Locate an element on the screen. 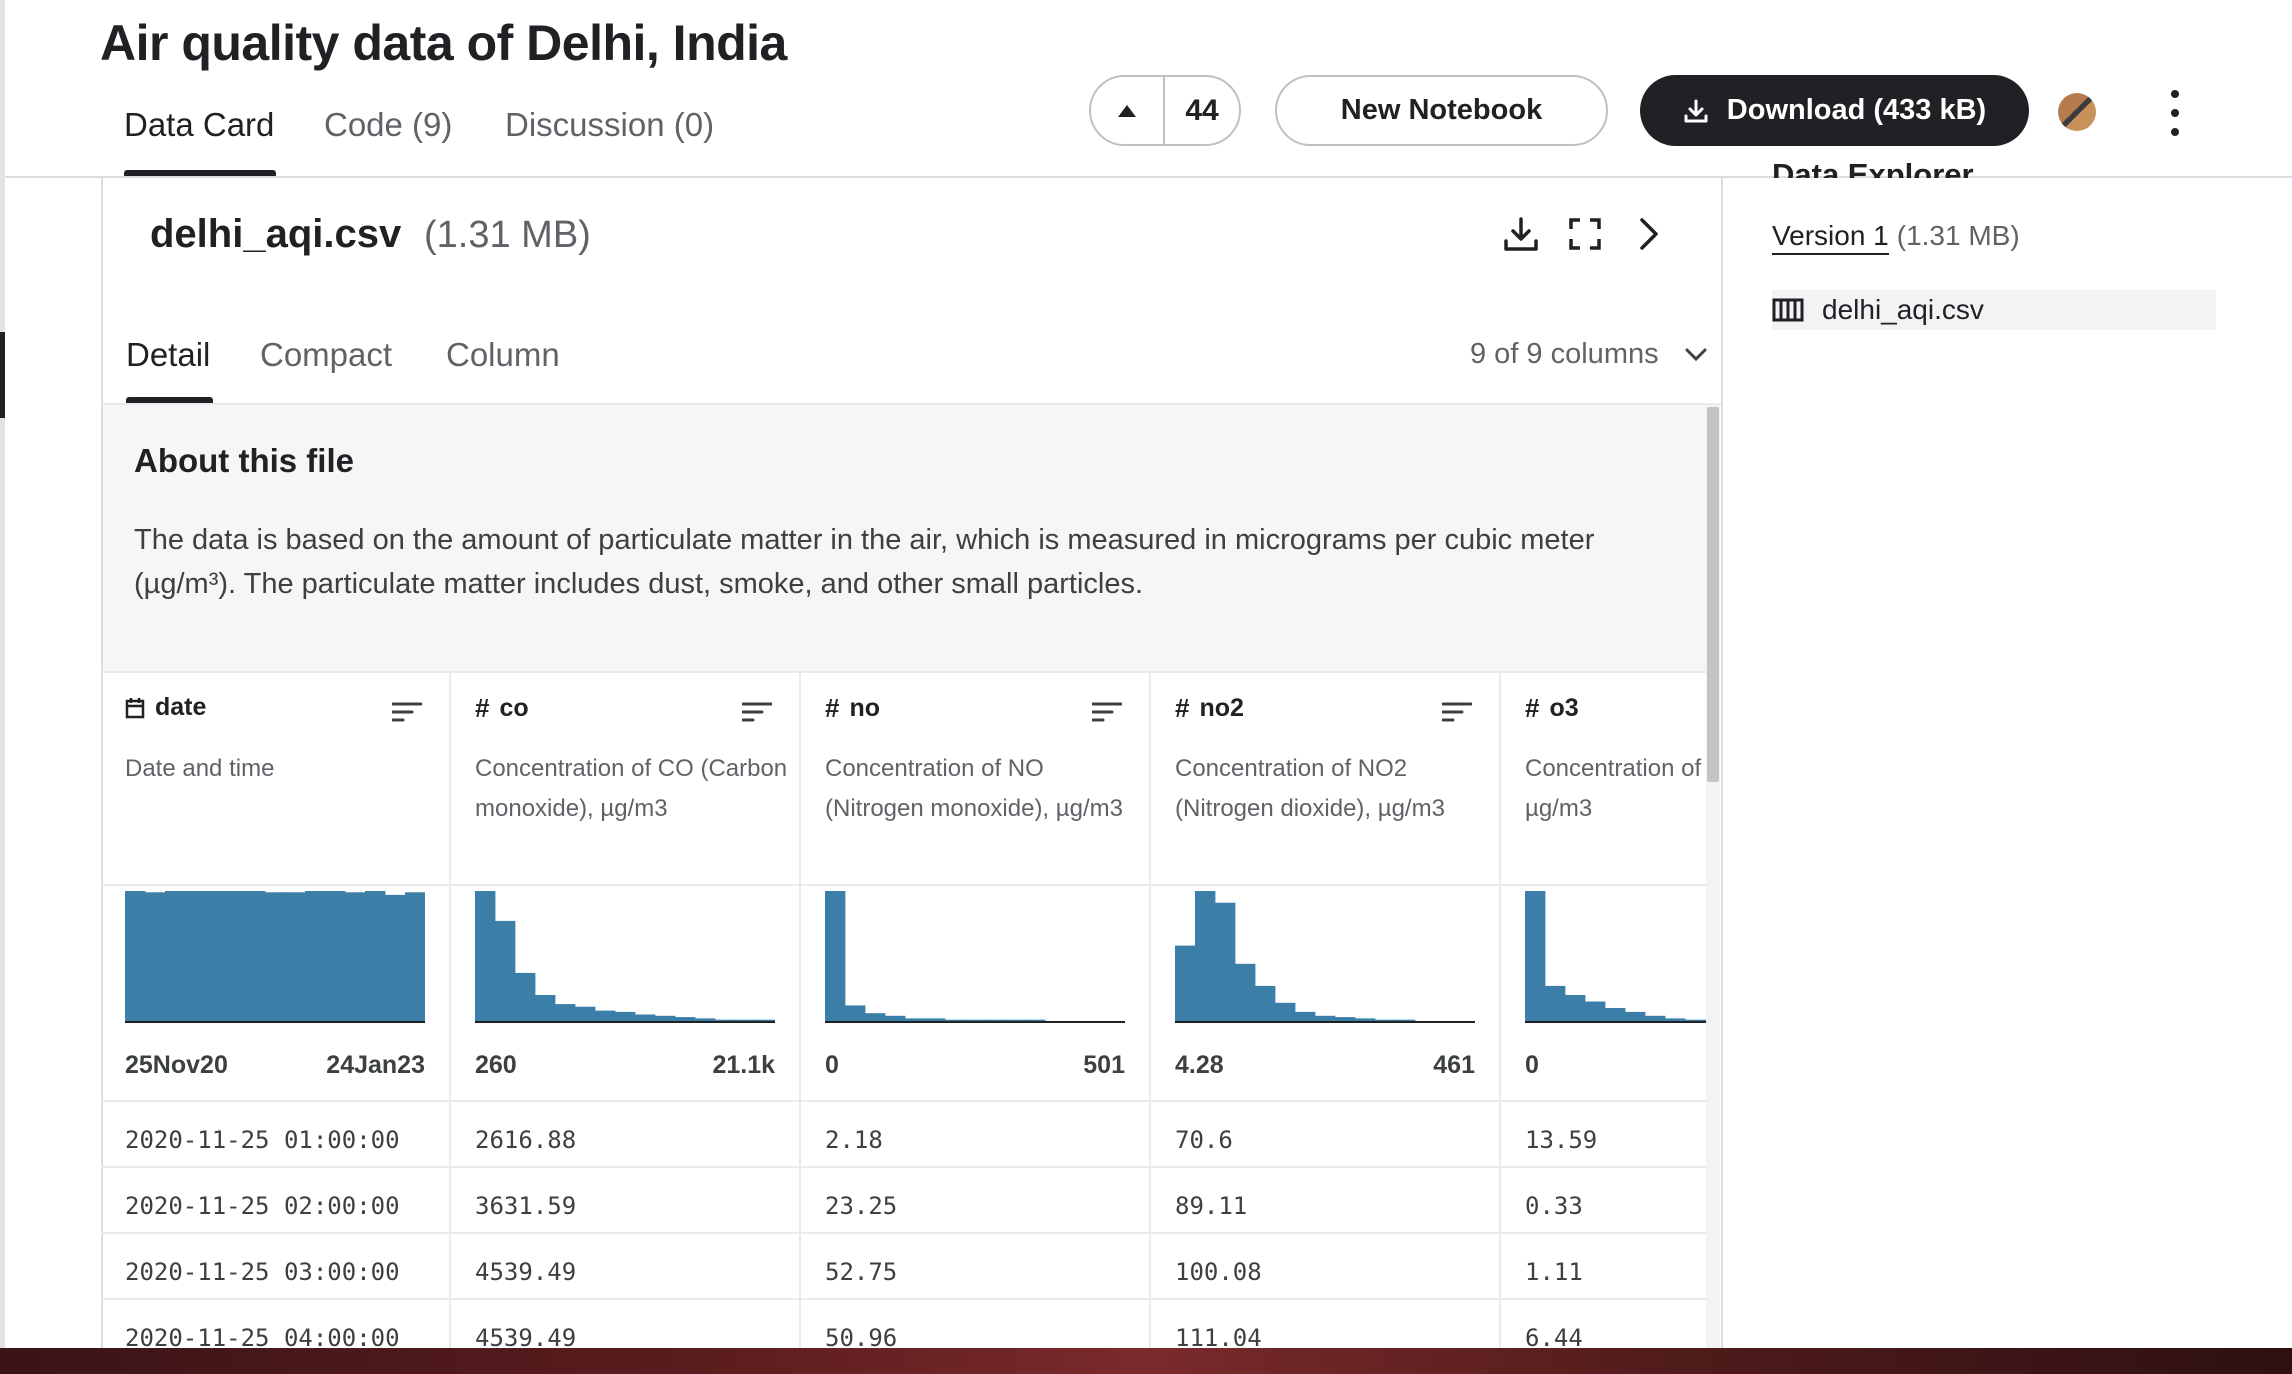 The height and width of the screenshot is (1374, 2292). column-name: o3 is located at coordinates (1564, 708).